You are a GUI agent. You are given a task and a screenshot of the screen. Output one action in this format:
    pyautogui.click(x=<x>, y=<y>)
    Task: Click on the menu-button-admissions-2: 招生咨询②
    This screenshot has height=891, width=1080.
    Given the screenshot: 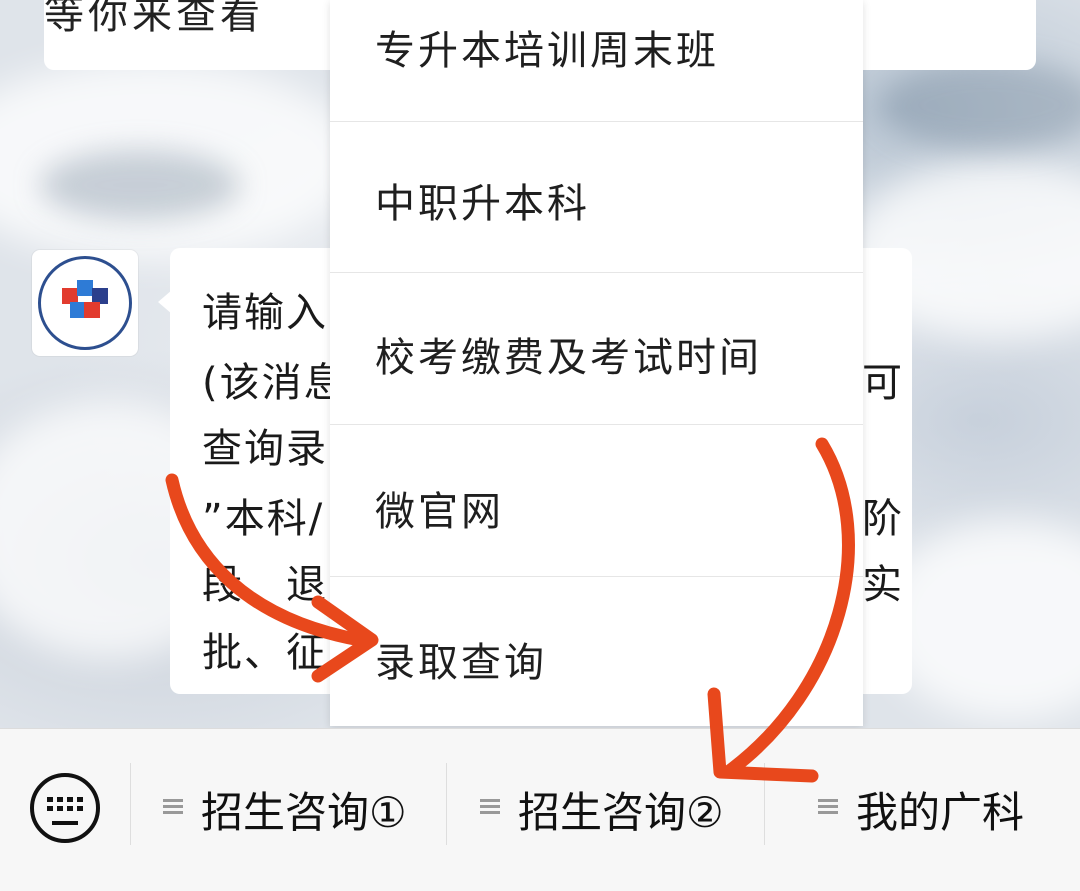 What is the action you would take?
    pyautogui.click(x=615, y=809)
    